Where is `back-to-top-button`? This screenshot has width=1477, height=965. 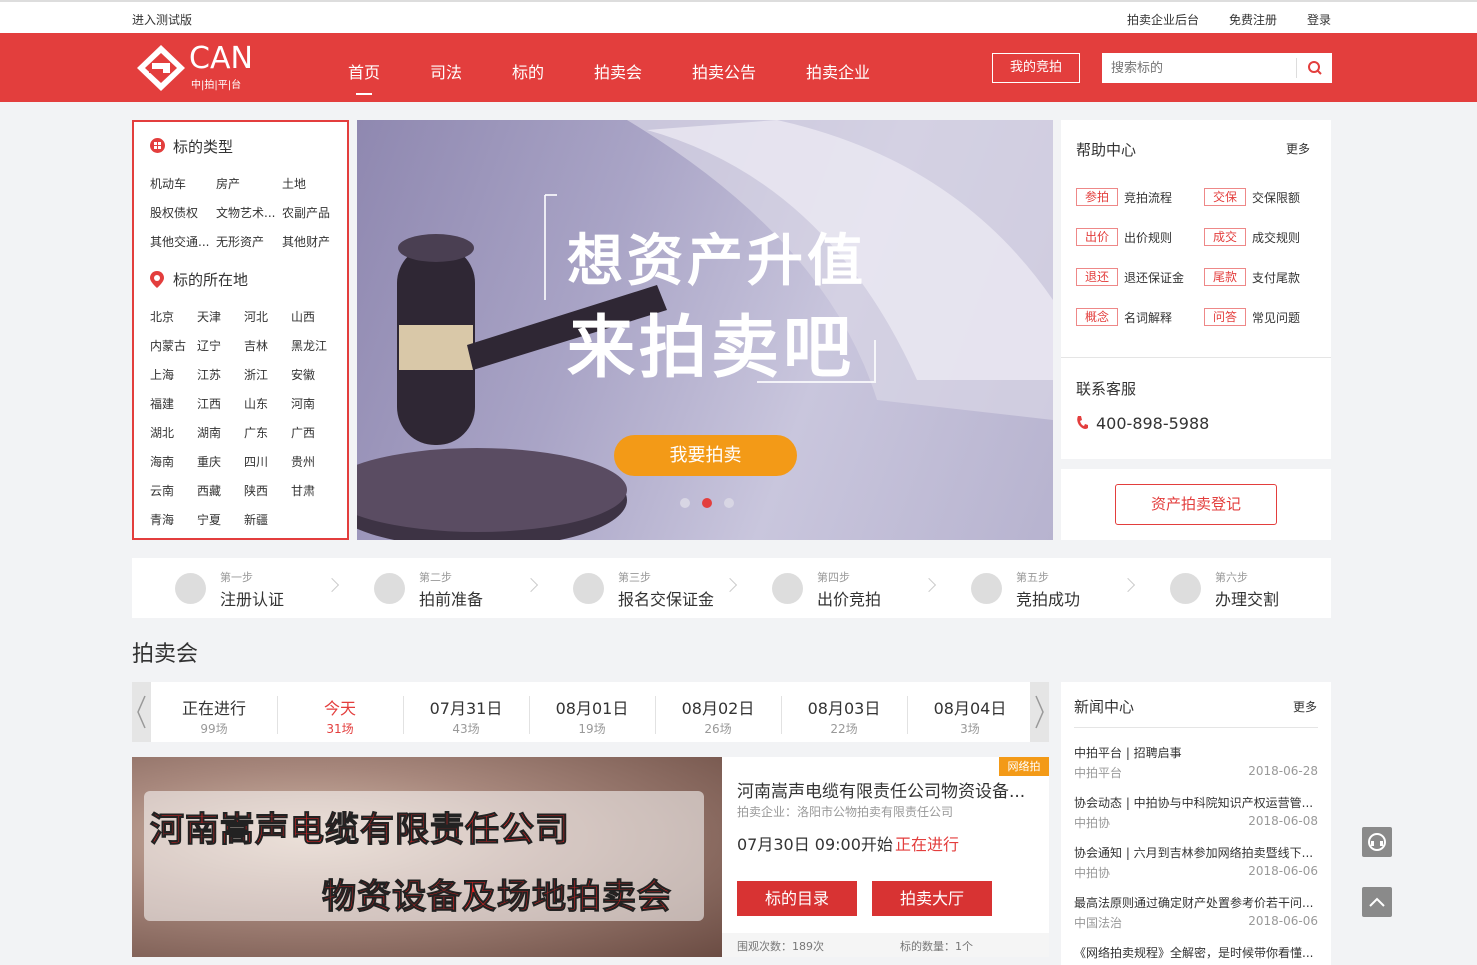
back-to-top-button is located at coordinates (1377, 902).